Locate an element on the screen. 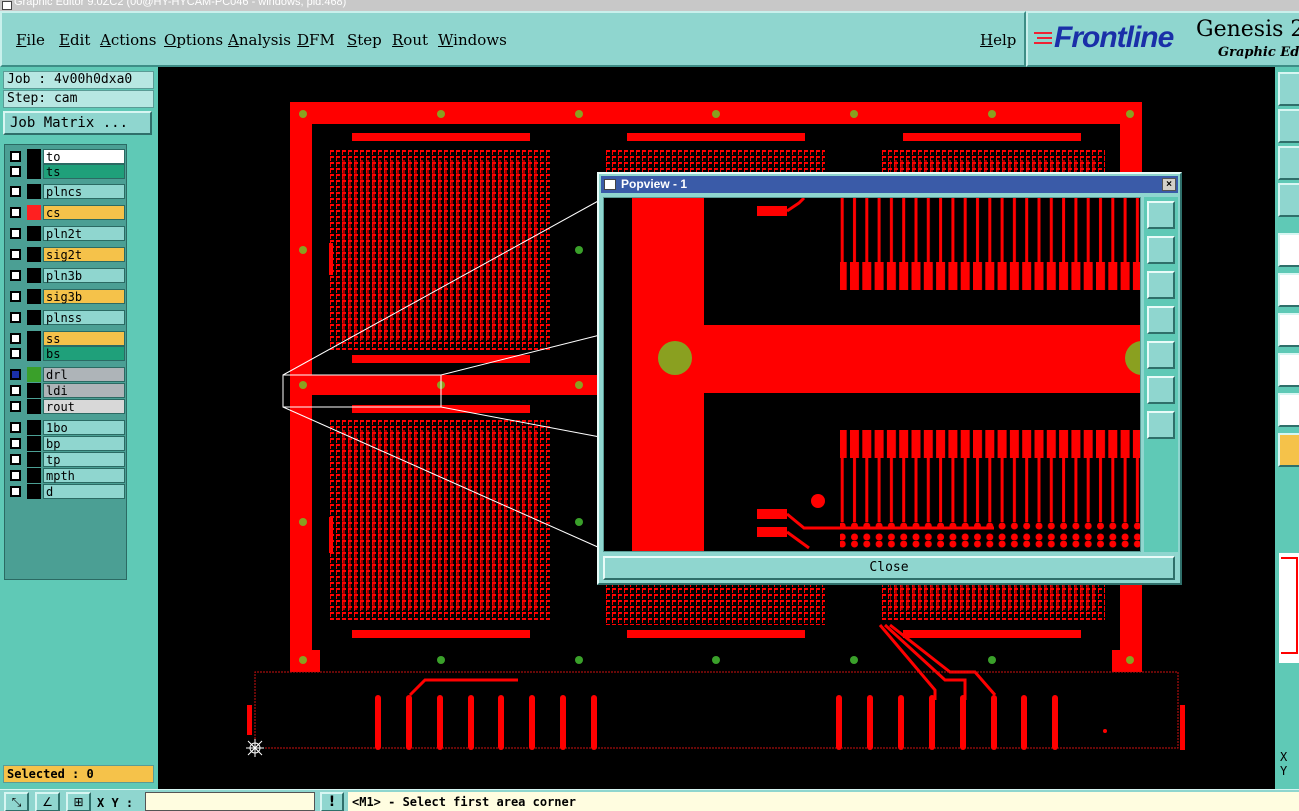 This screenshot has height=811, width=1299. layer-row: sig3b is located at coordinates (67, 296).